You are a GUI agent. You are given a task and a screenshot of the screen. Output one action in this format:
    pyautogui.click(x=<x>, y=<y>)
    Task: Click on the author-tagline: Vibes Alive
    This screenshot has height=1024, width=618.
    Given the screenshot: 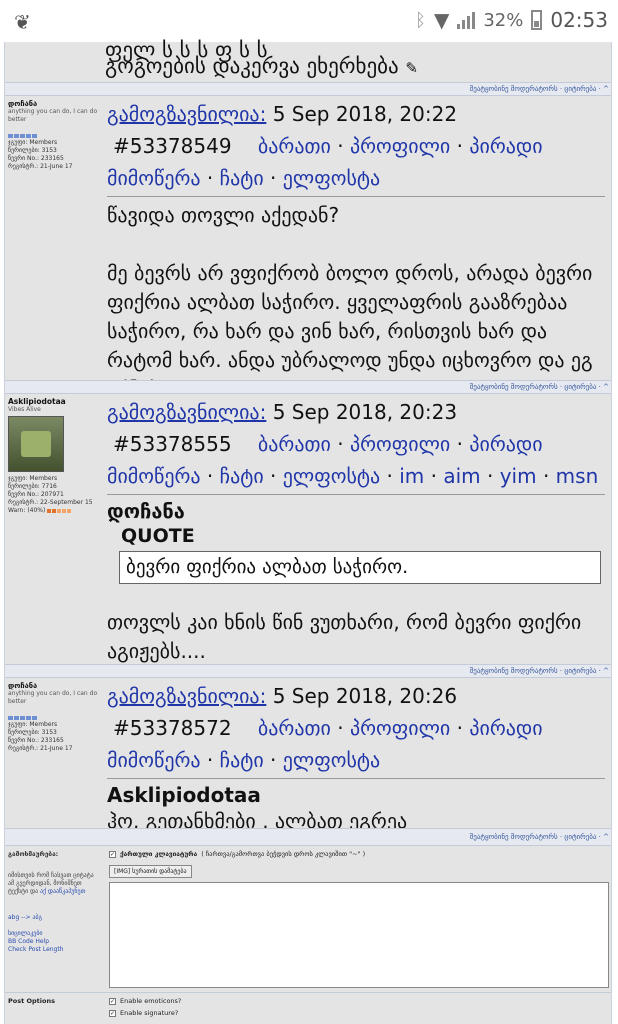 What is the action you would take?
    pyautogui.click(x=24, y=409)
    